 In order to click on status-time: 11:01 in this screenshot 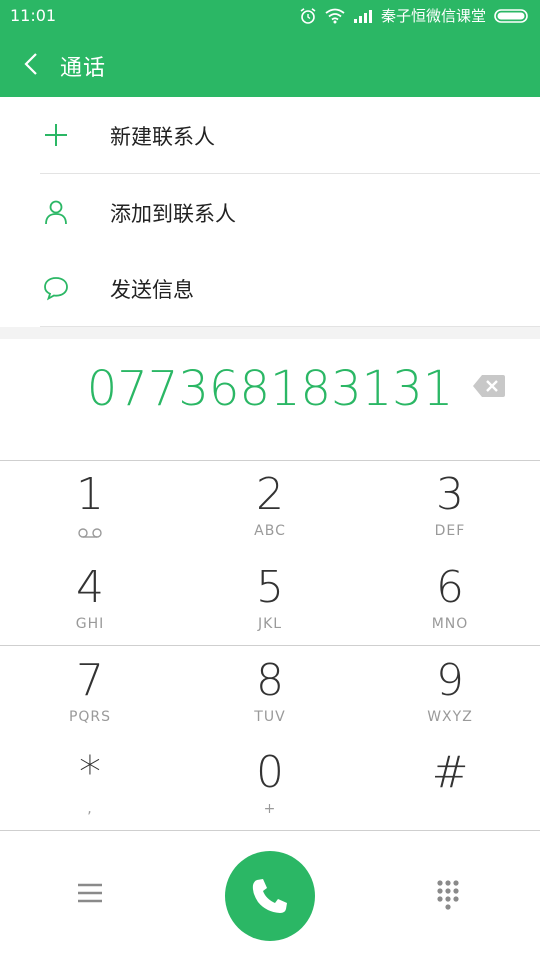, I will do `click(33, 15)`.